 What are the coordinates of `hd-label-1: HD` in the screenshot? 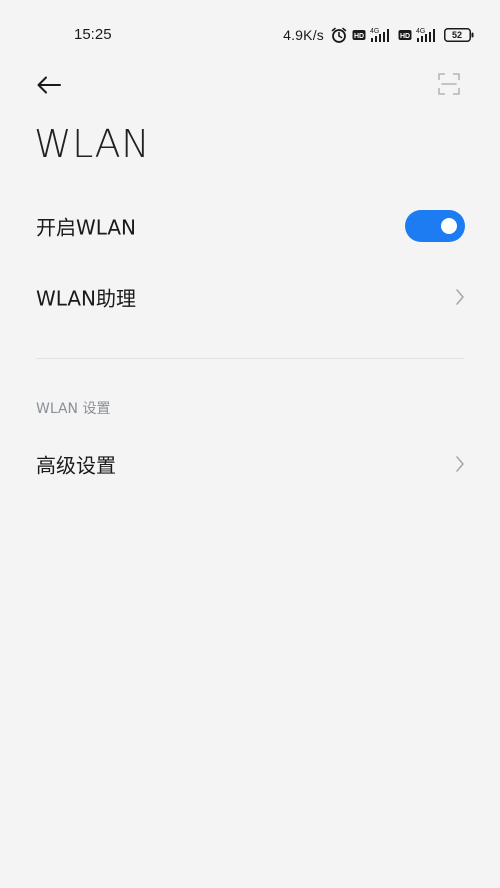 It's located at (359, 36).